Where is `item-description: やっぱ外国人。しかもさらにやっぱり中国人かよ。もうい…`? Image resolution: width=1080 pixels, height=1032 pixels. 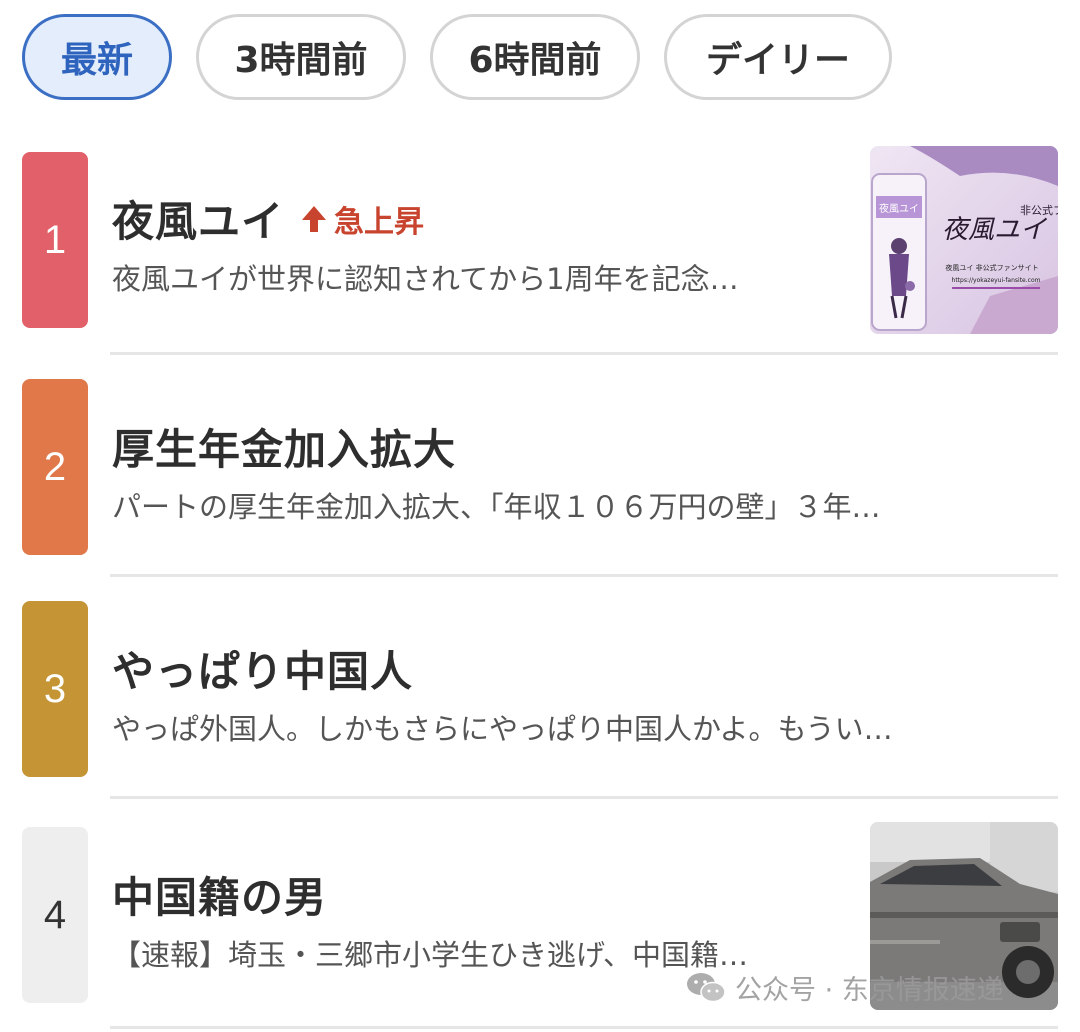
item-description: やっぱ外国人。しかもさらにやっぱり中国人かよ。もうい… is located at coordinates (502, 729).